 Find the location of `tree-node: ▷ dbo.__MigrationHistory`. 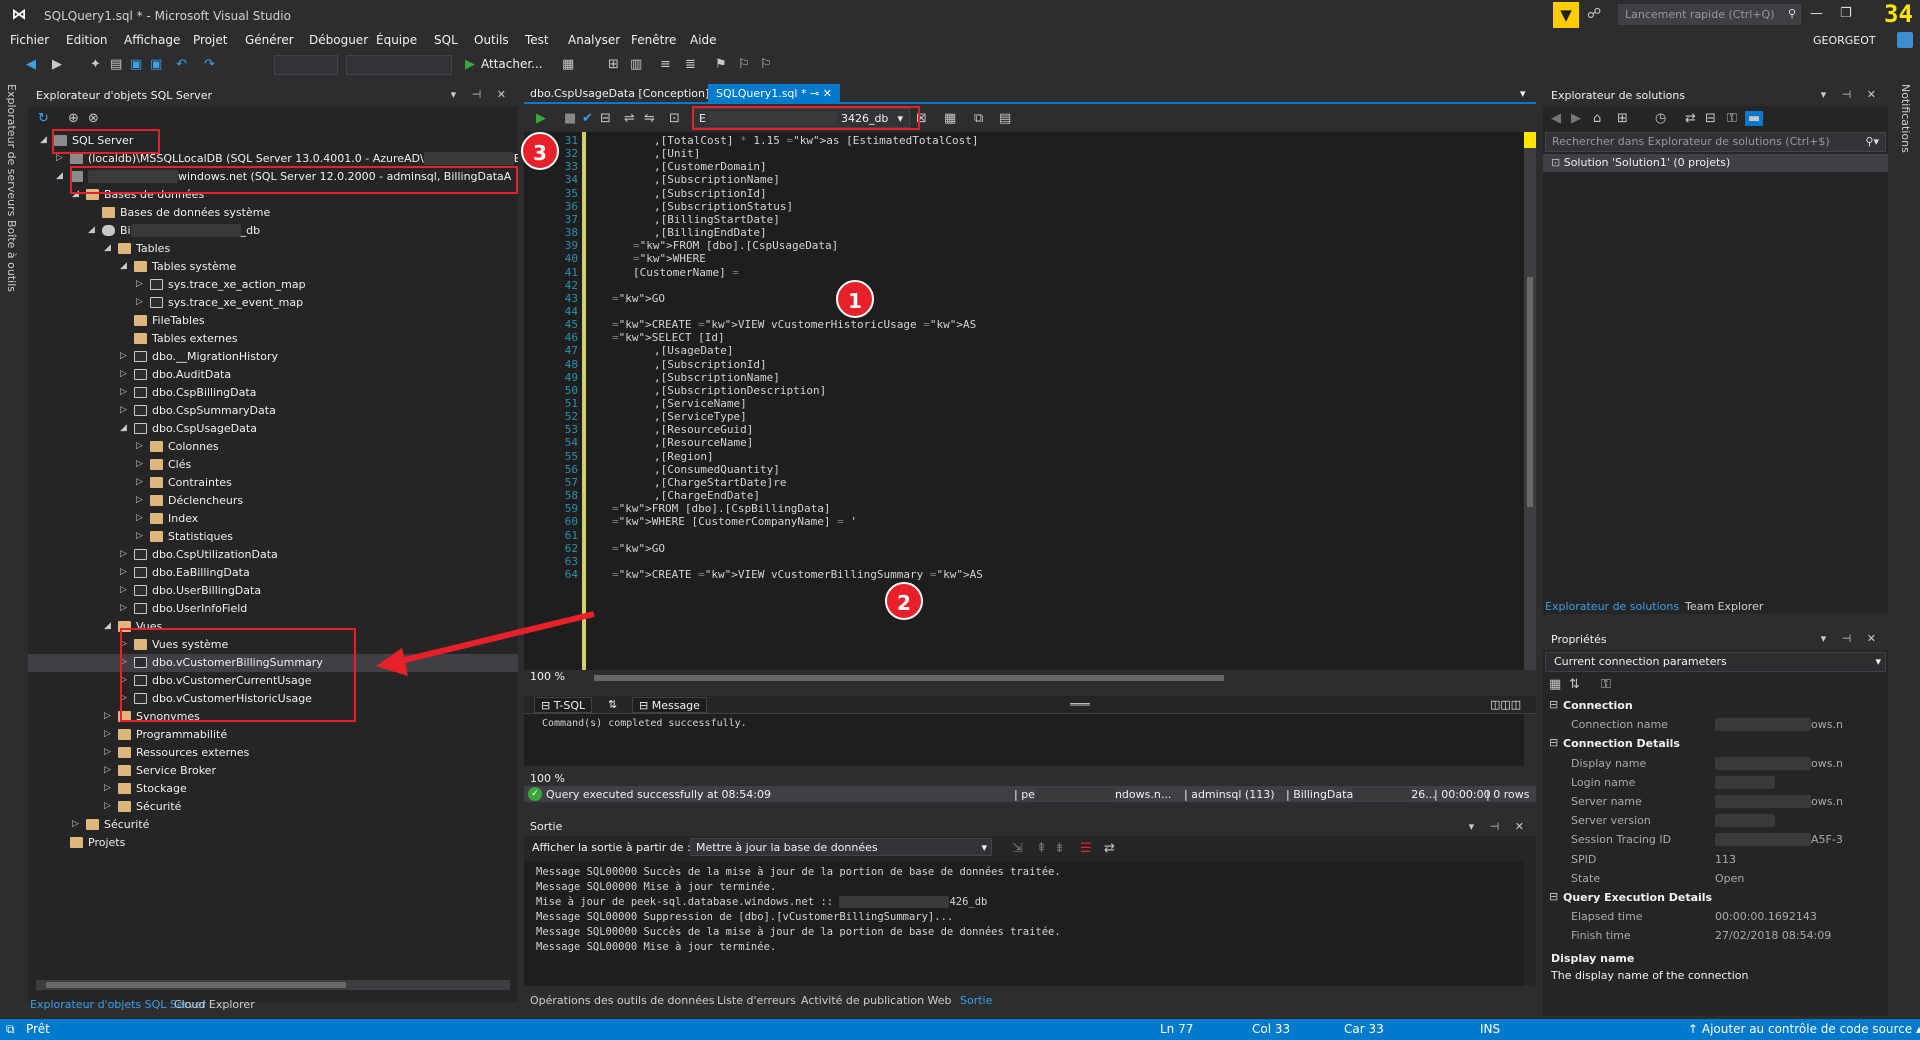

tree-node: ▷ dbo.__MigrationHistory is located at coordinates (273, 357).